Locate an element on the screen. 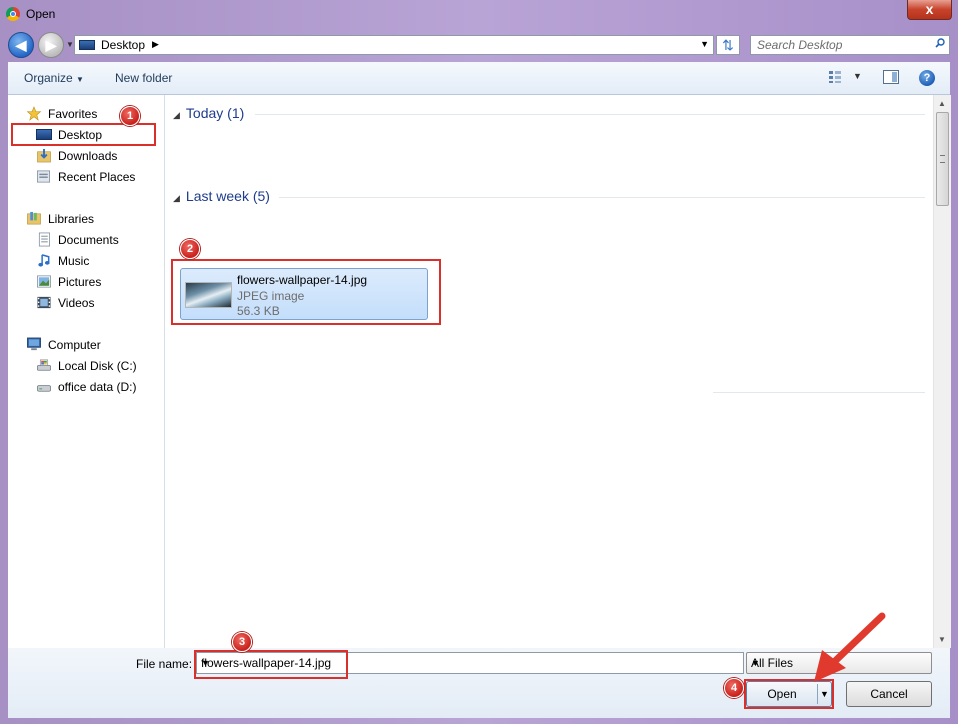  address-bar: Desktop ▶ ▼ is located at coordinates (394, 45).